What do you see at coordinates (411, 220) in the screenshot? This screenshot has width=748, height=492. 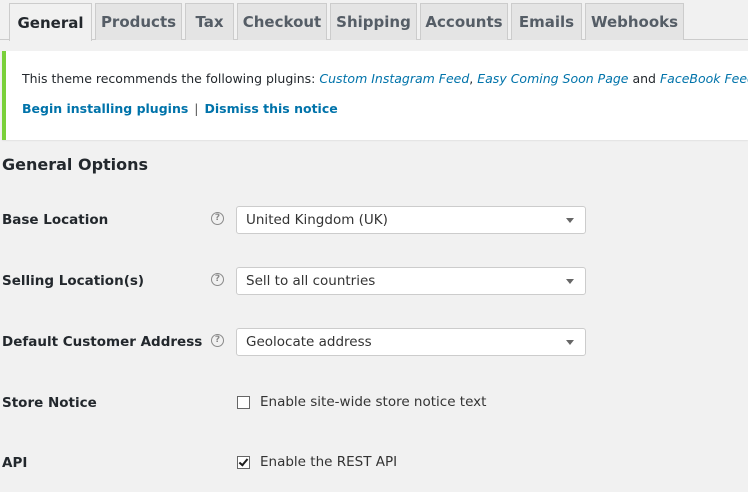 I see `base-location-select: United Kingdom (UK)` at bounding box center [411, 220].